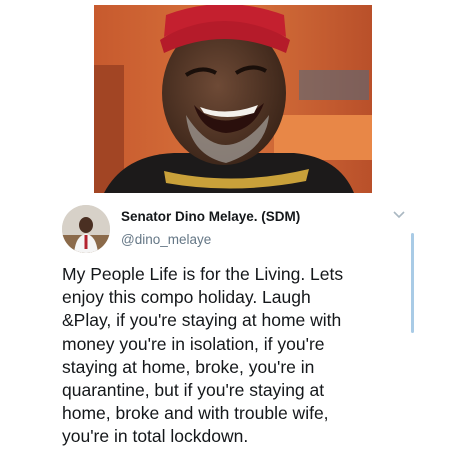 This screenshot has width=449, height=475. I want to click on chevron-down-icon, so click(399, 215).